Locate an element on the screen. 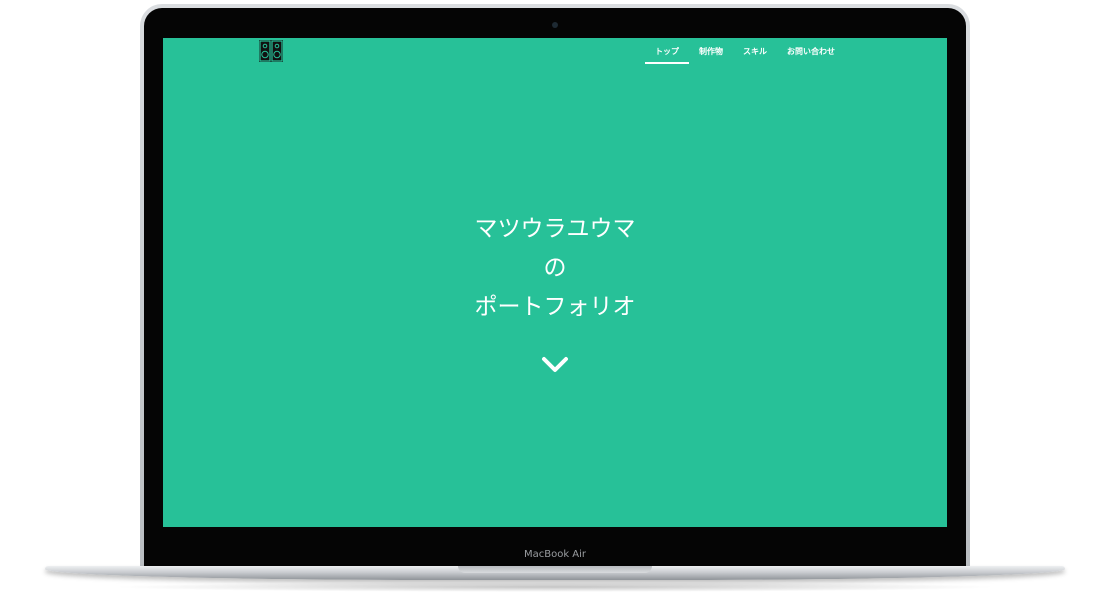 This screenshot has height=598, width=1110. hero-title-line-particle: の is located at coordinates (555, 268).